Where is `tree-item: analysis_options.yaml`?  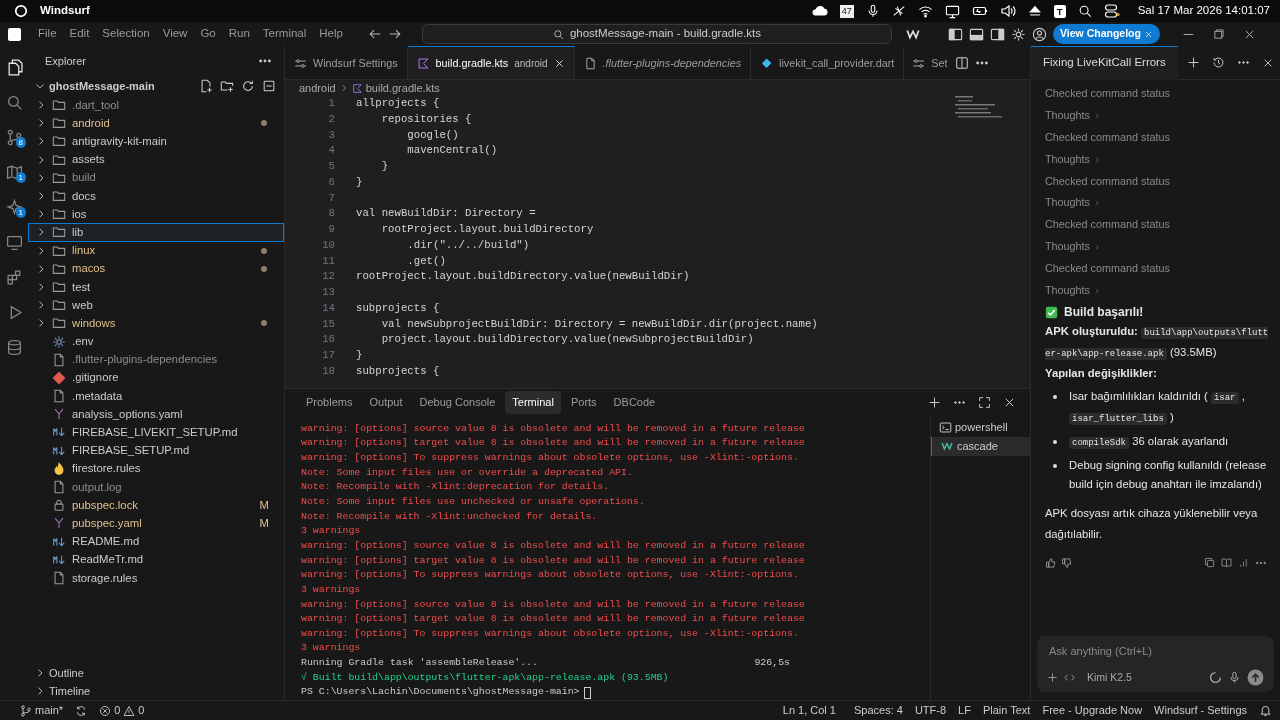 tree-item: analysis_options.yaml is located at coordinates (156, 414).